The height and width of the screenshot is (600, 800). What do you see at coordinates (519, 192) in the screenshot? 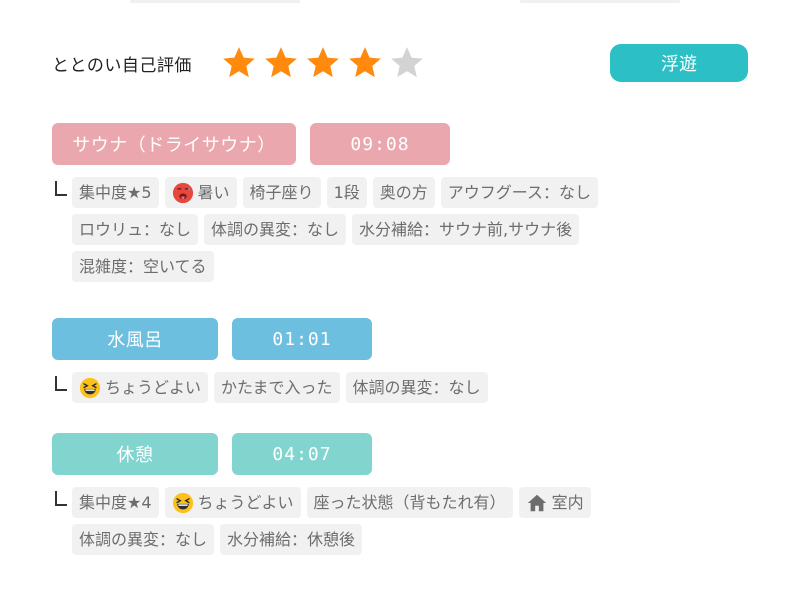
I see `tag-chip: アウフグース：なし` at bounding box center [519, 192].